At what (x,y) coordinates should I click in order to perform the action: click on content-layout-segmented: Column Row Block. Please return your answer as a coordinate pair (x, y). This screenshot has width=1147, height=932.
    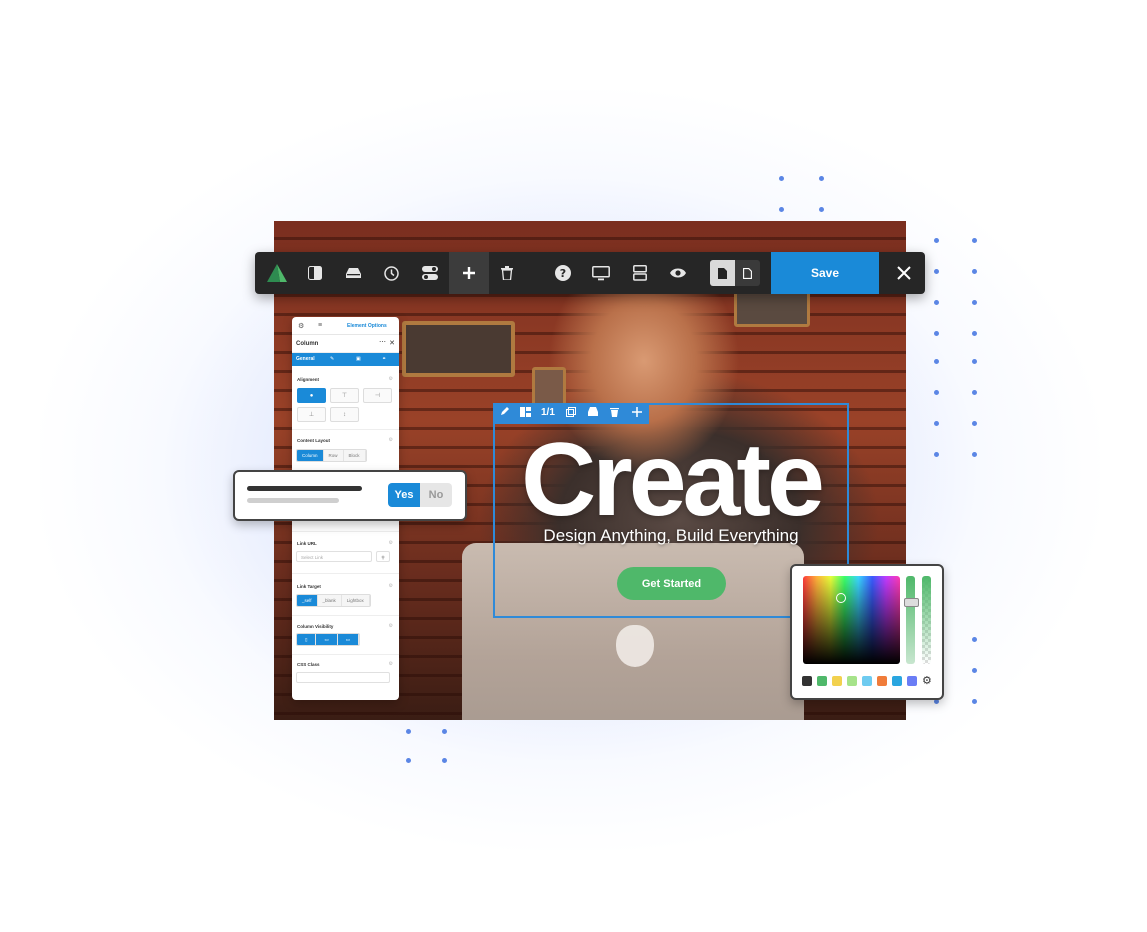
    Looking at the image, I should click on (331, 455).